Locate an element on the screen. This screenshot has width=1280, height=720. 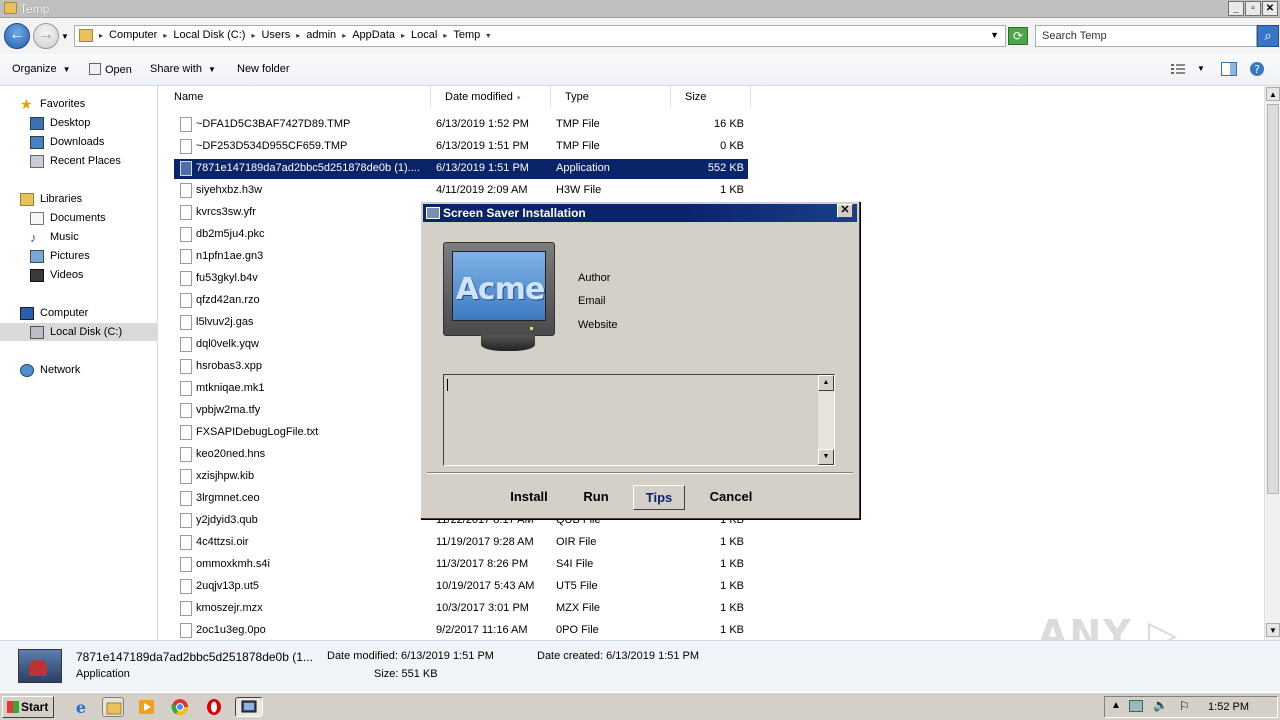
breadcrumb-users: Users is located at coordinates (275, 35).